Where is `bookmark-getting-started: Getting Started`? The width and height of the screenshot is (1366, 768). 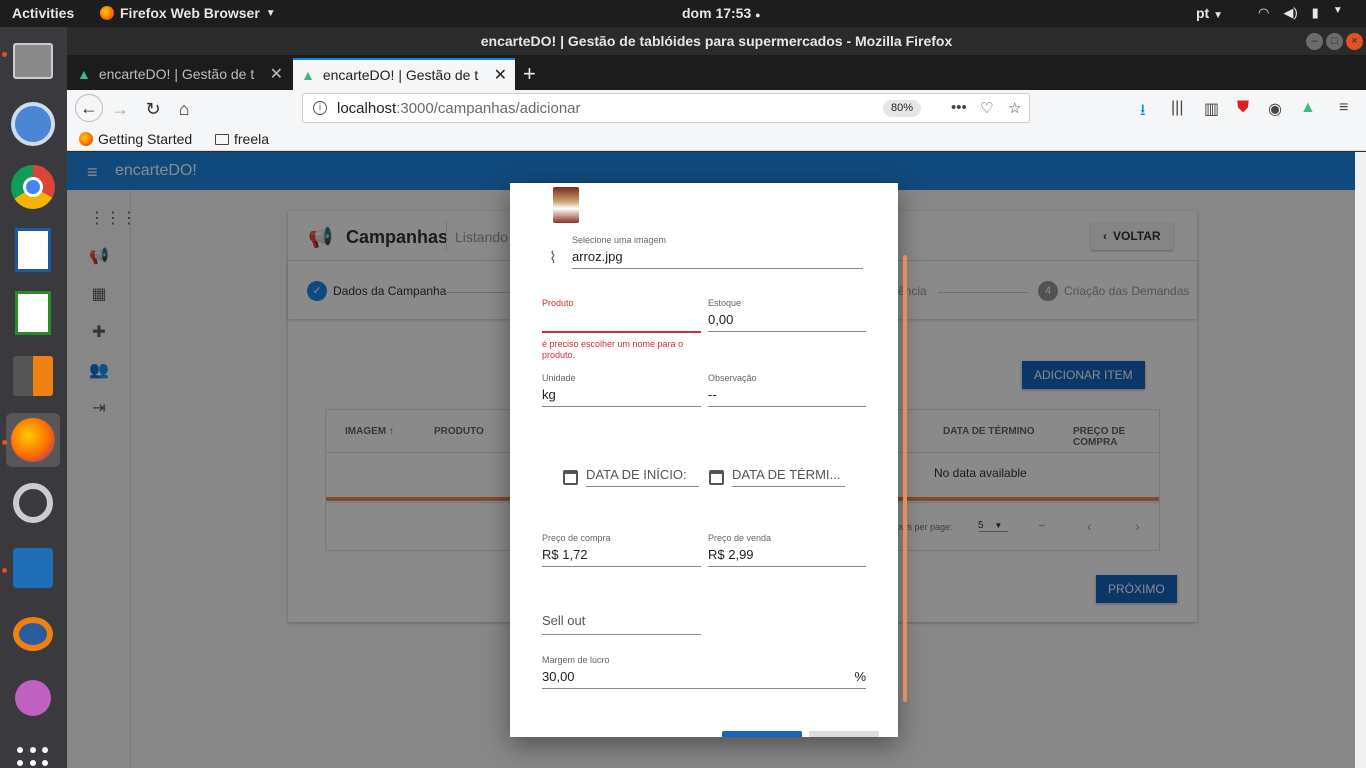 bookmark-getting-started: Getting Started is located at coordinates (135, 139).